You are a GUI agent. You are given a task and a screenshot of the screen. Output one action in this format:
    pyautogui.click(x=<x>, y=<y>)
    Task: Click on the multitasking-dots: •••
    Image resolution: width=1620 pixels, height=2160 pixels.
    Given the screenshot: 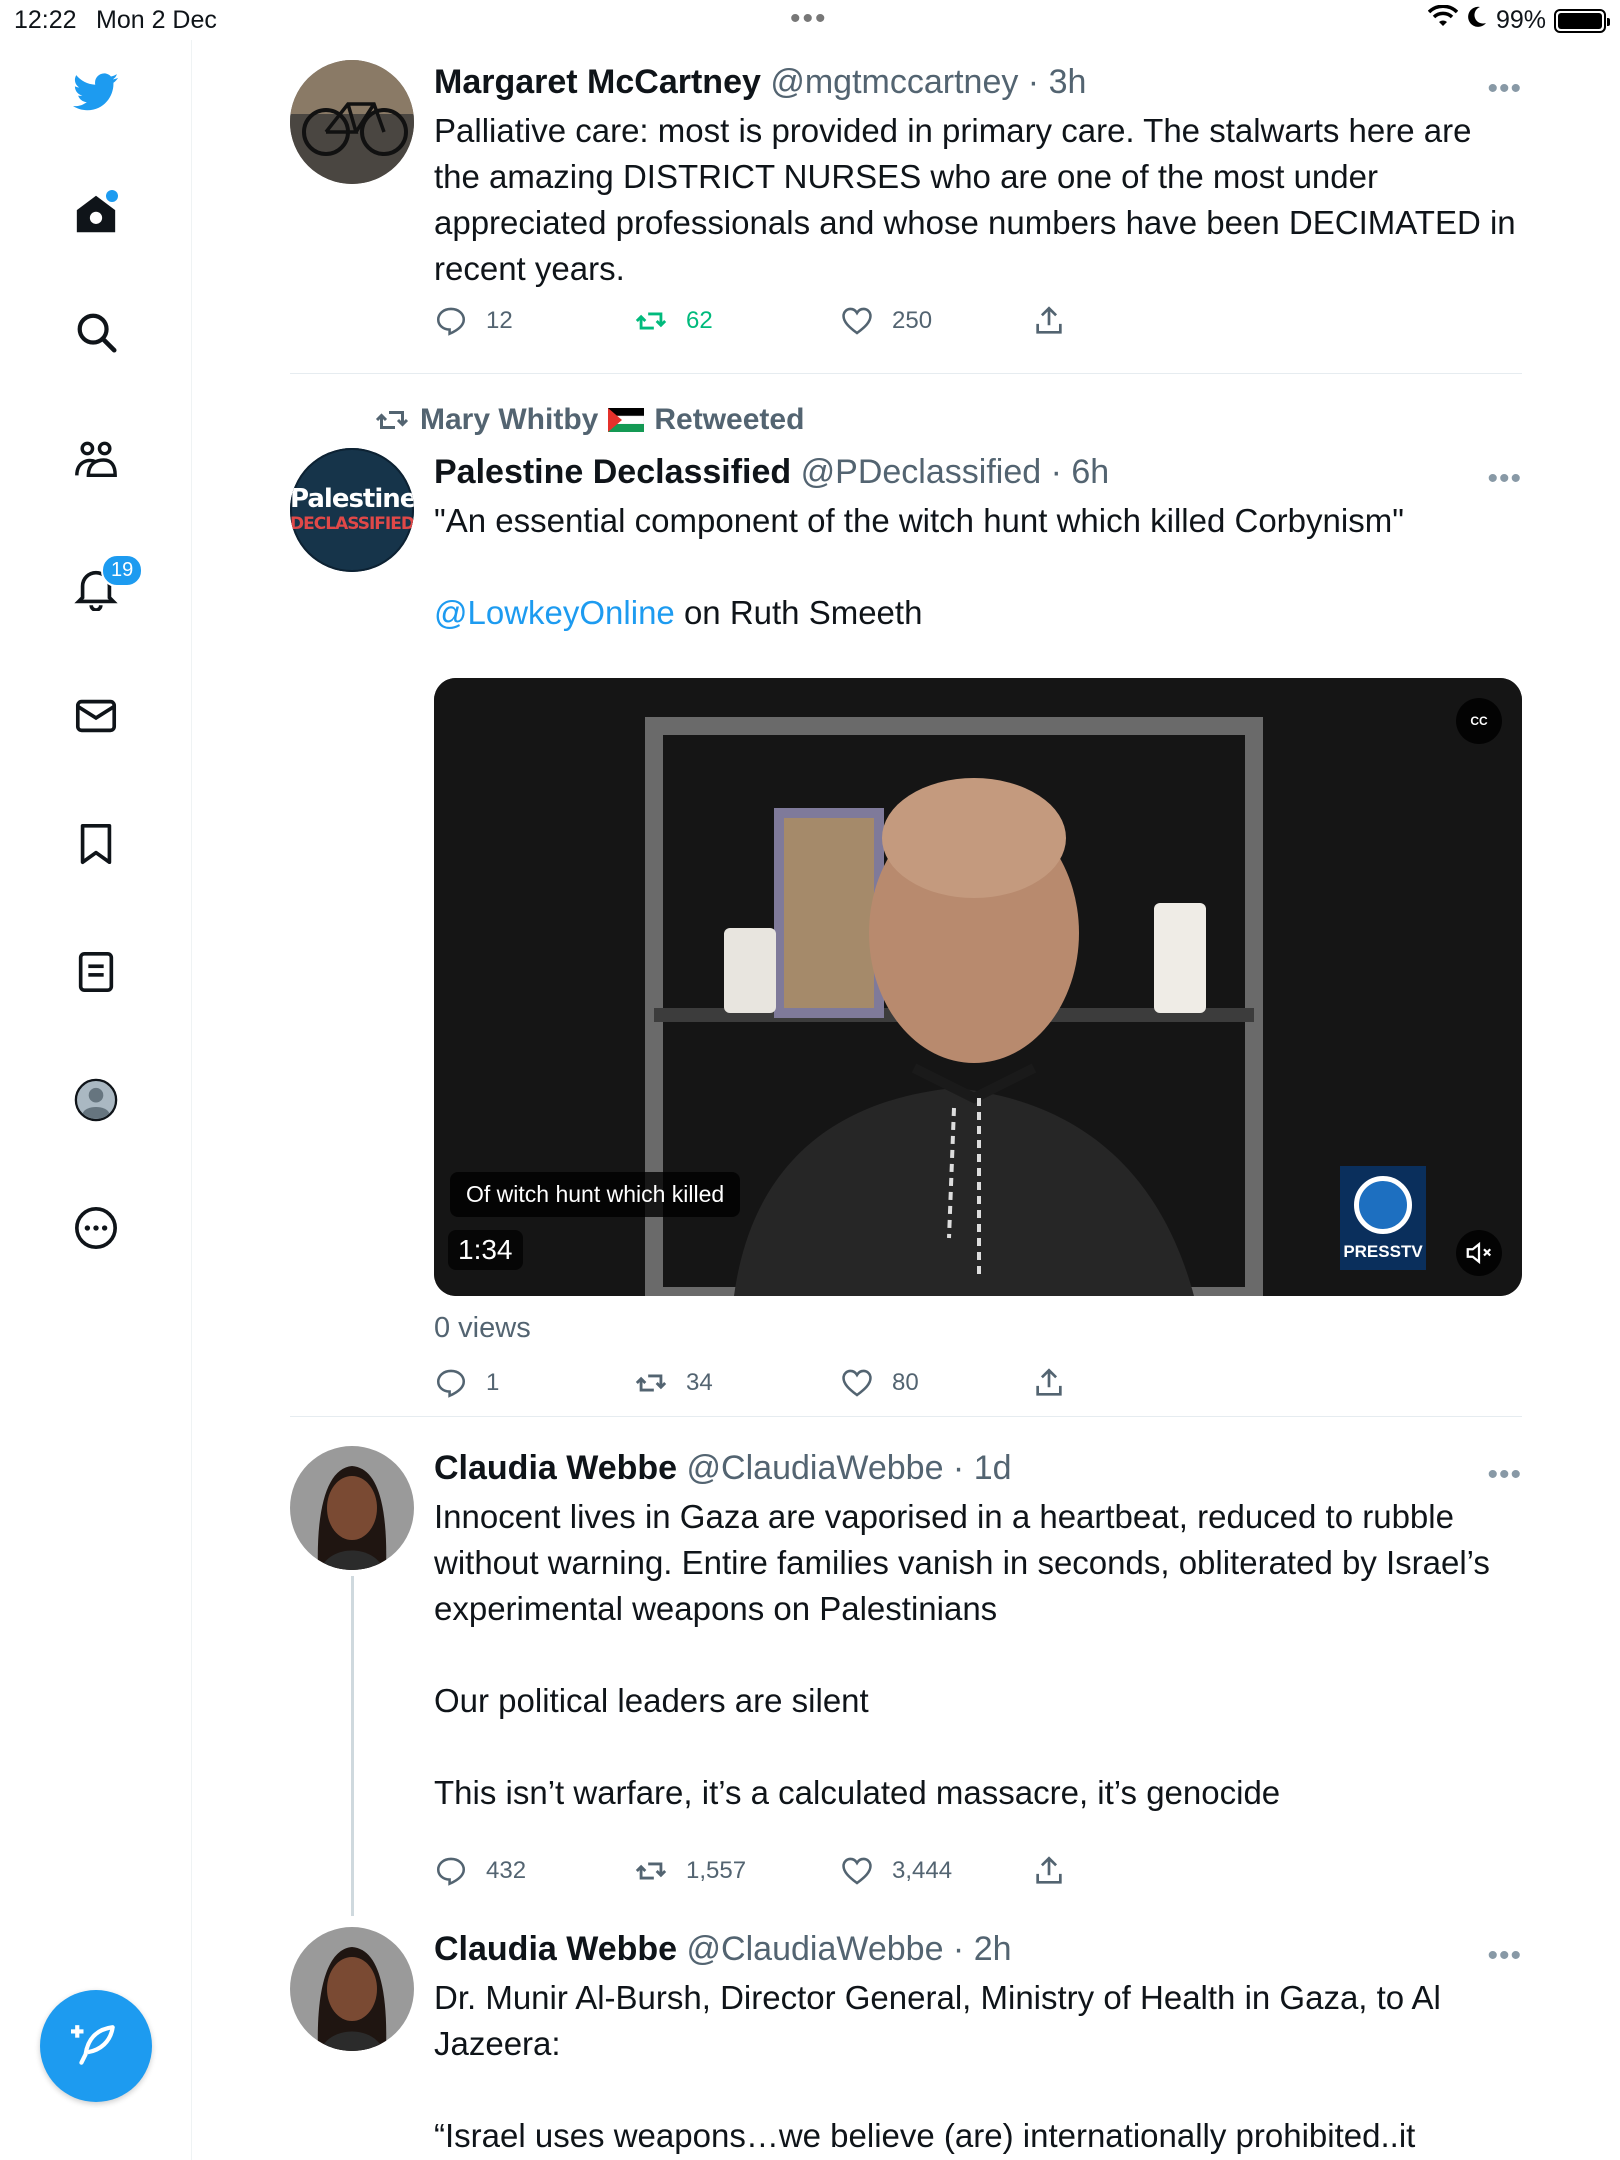 What is the action you would take?
    pyautogui.click(x=809, y=19)
    